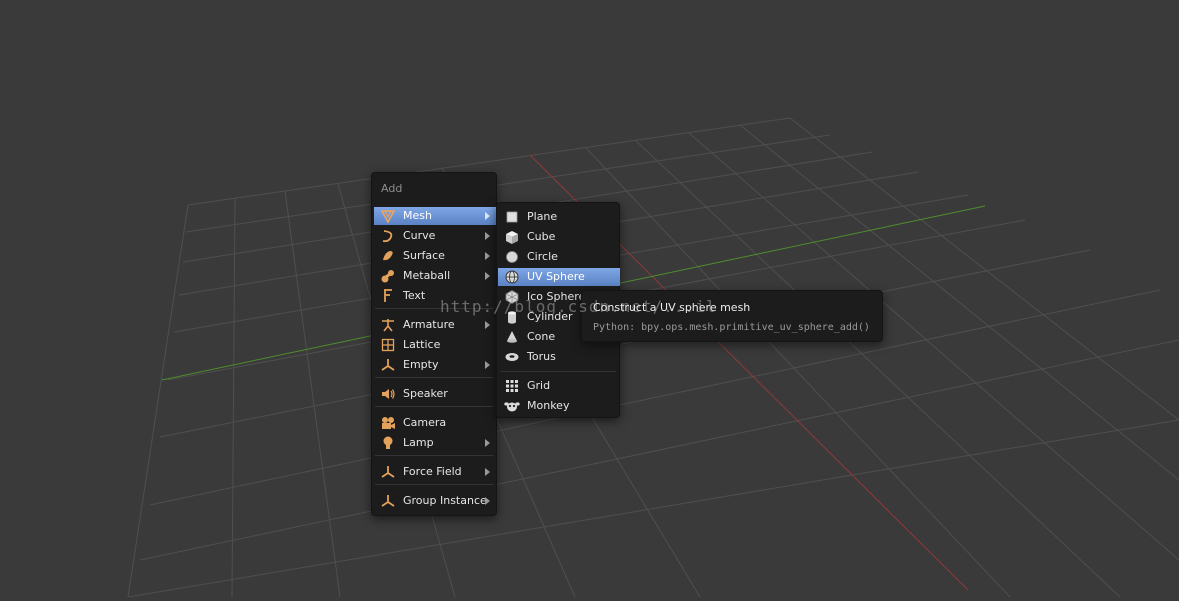  Describe the element at coordinates (512, 407) in the screenshot. I see `monkey-icon` at that location.